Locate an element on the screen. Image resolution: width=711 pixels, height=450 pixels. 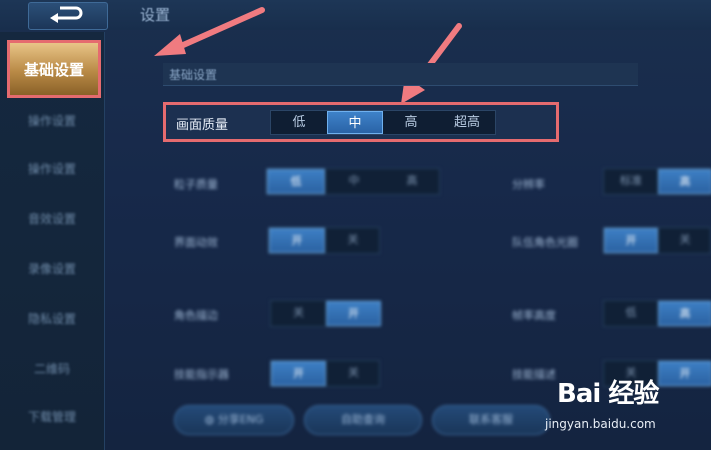
setting-label: 分辨率 is located at coordinates (528, 184).